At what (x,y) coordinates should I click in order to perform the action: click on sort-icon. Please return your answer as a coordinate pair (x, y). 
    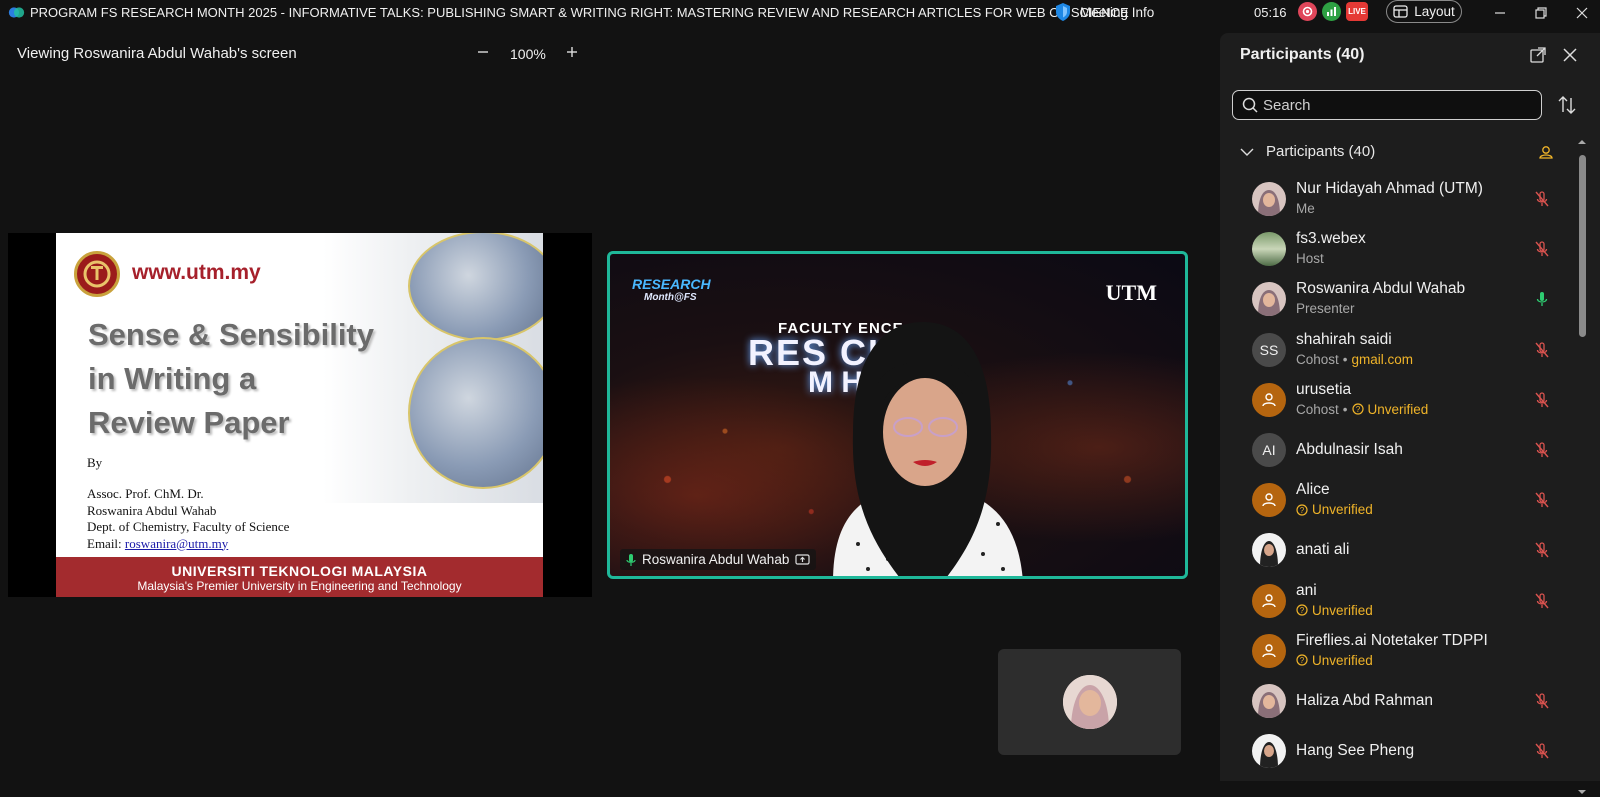
    Looking at the image, I should click on (1567, 105).